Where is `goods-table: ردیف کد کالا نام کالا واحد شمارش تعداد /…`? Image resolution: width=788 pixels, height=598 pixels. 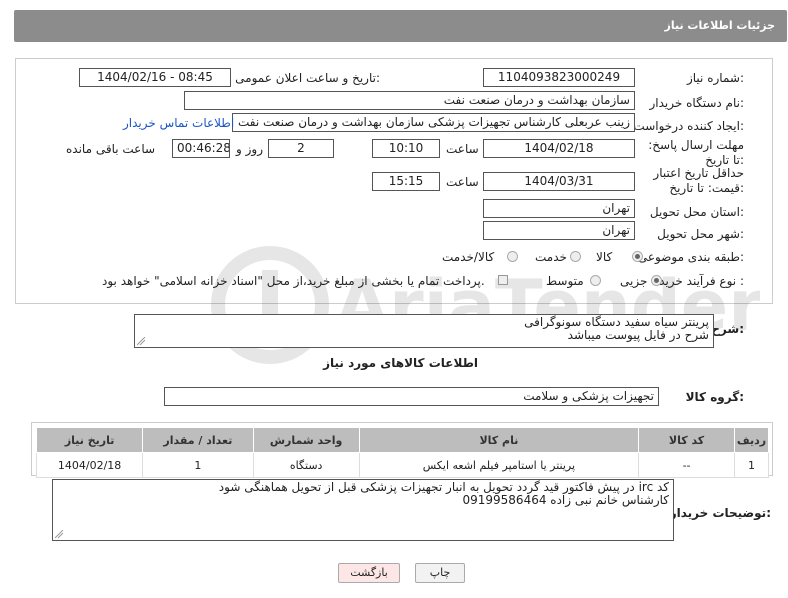 goods-table: ردیف کد کالا نام کالا واحد شمارش تعداد /… is located at coordinates (402, 452).